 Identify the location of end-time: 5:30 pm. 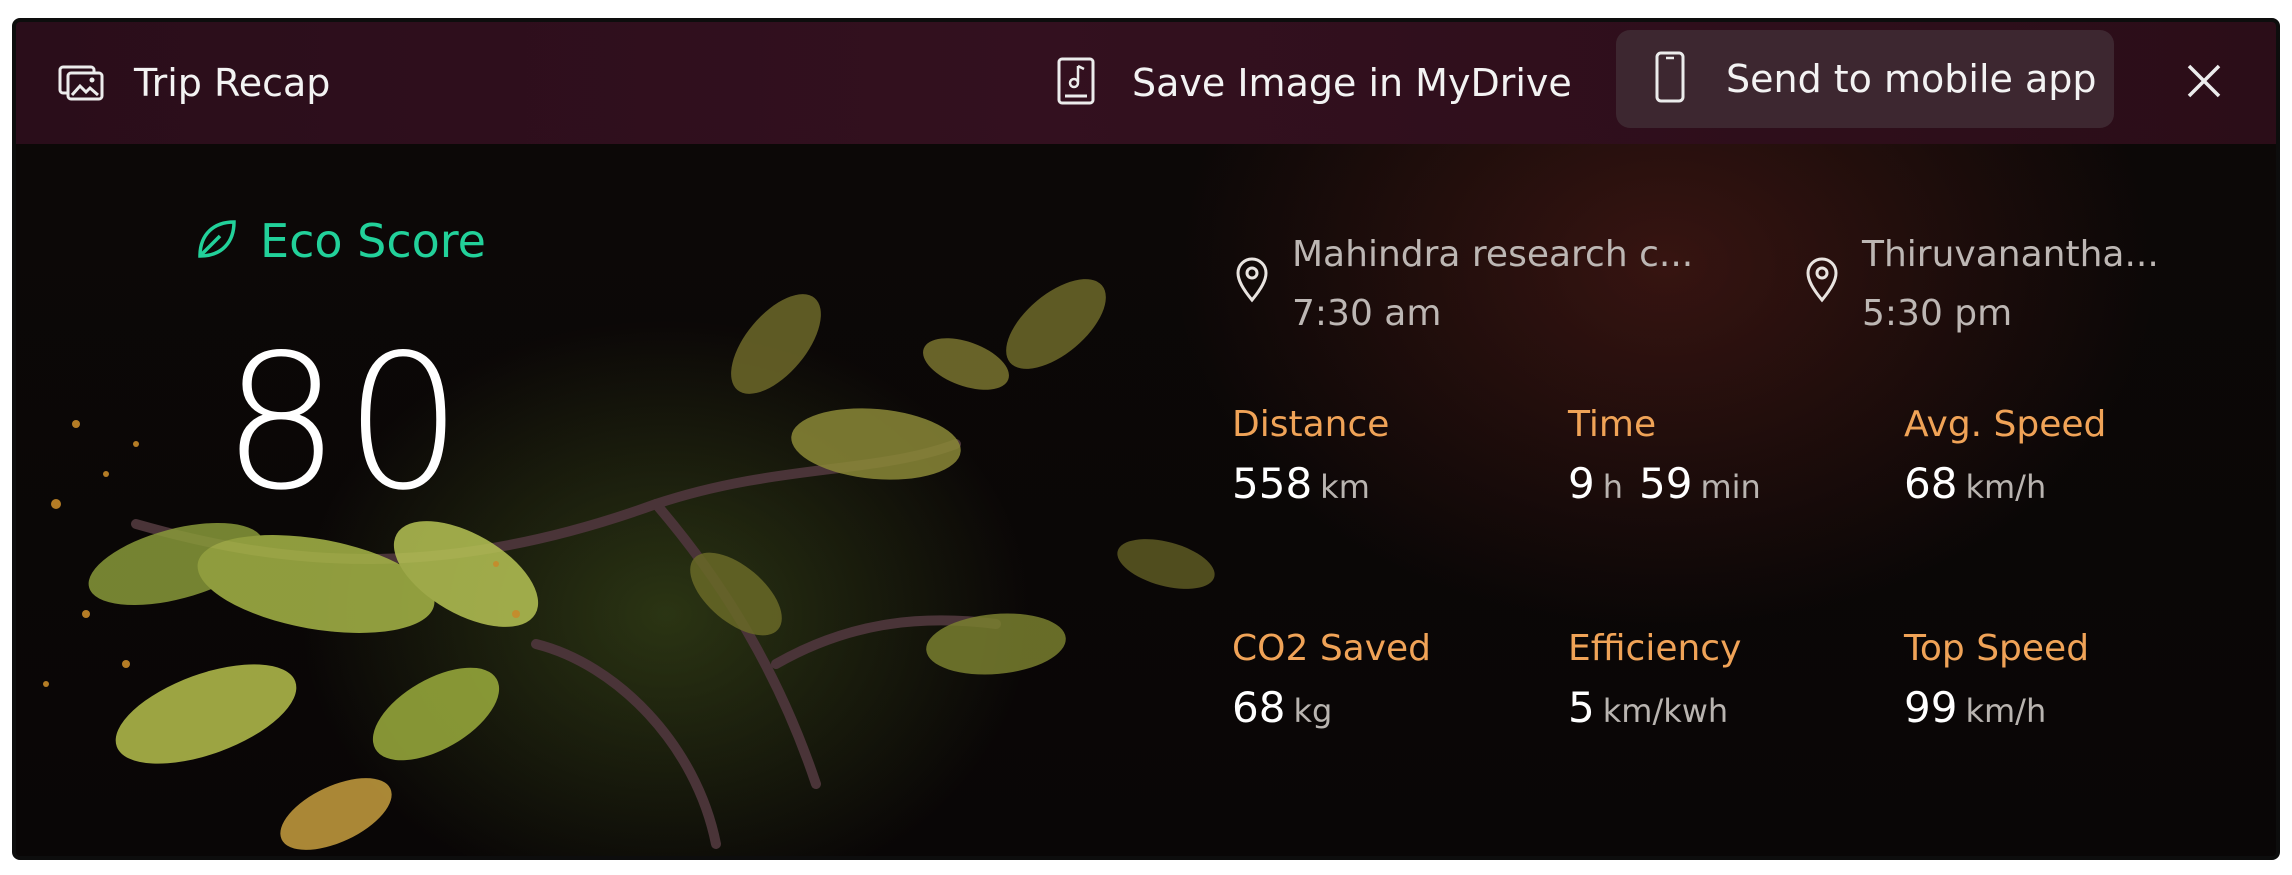
(1937, 313).